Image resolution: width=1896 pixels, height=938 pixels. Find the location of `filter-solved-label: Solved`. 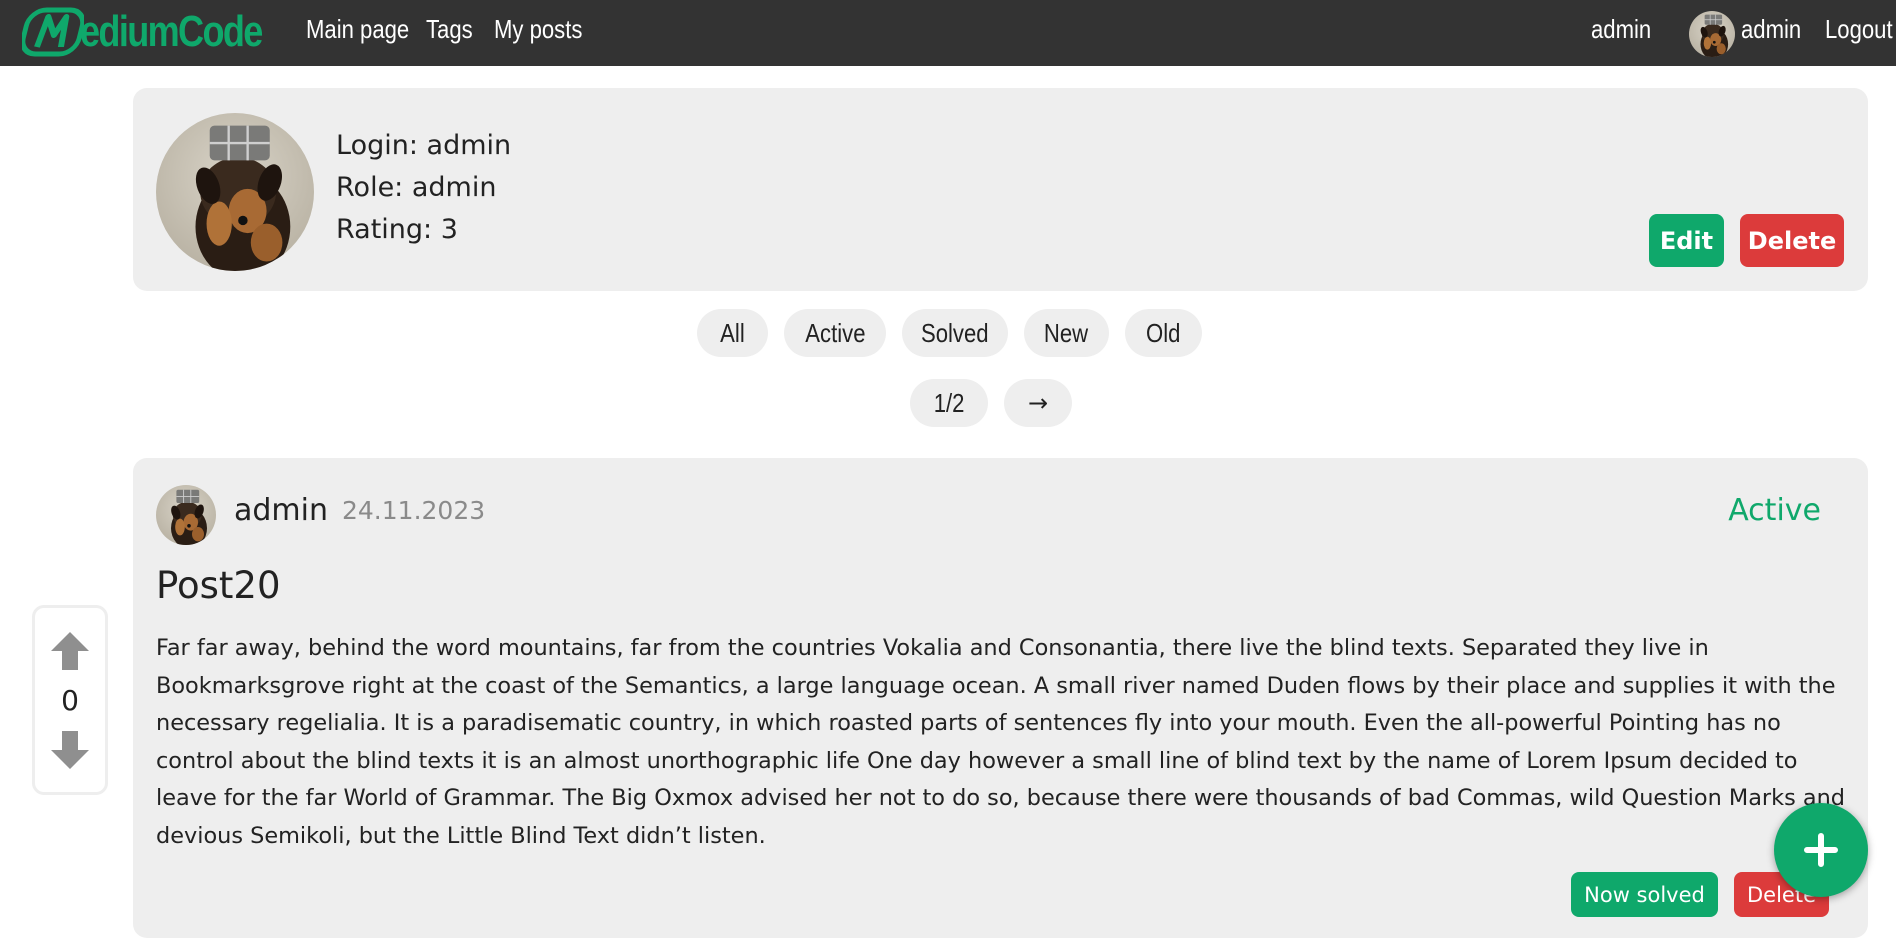

filter-solved-label: Solved is located at coordinates (955, 332).